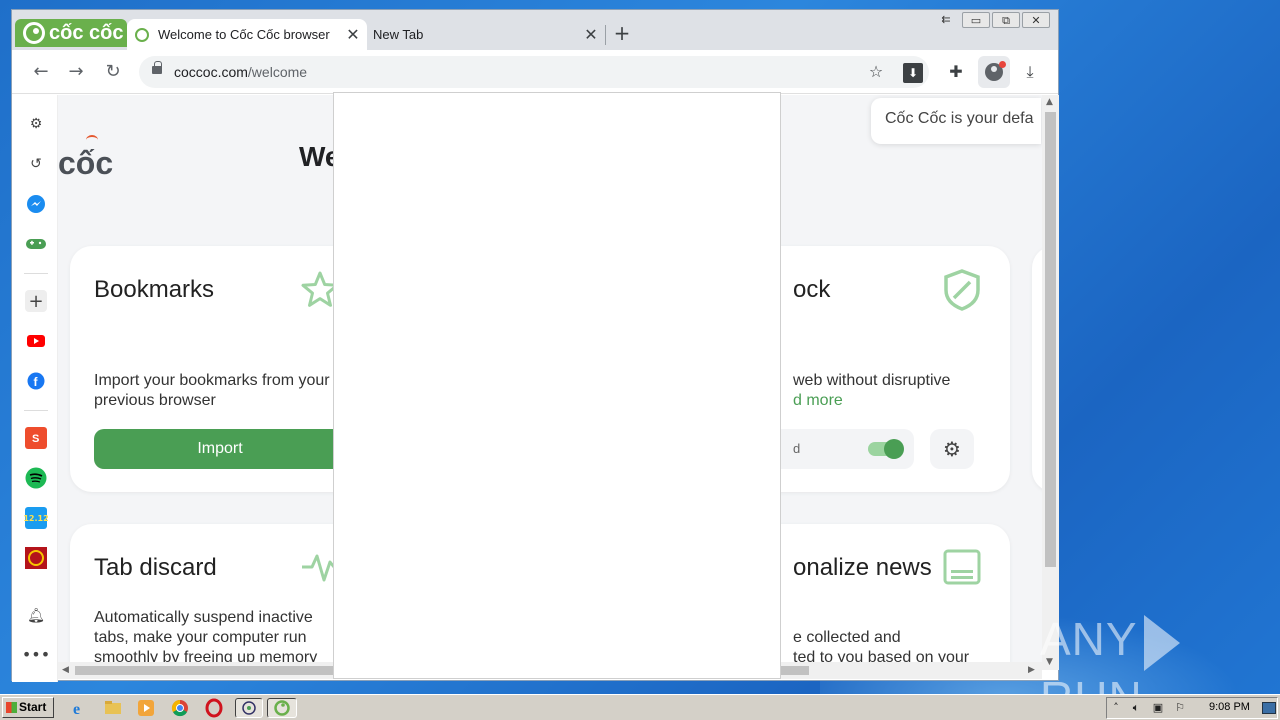 Image resolution: width=1280 pixels, height=720 pixels. I want to click on profile-button, so click(994, 72).